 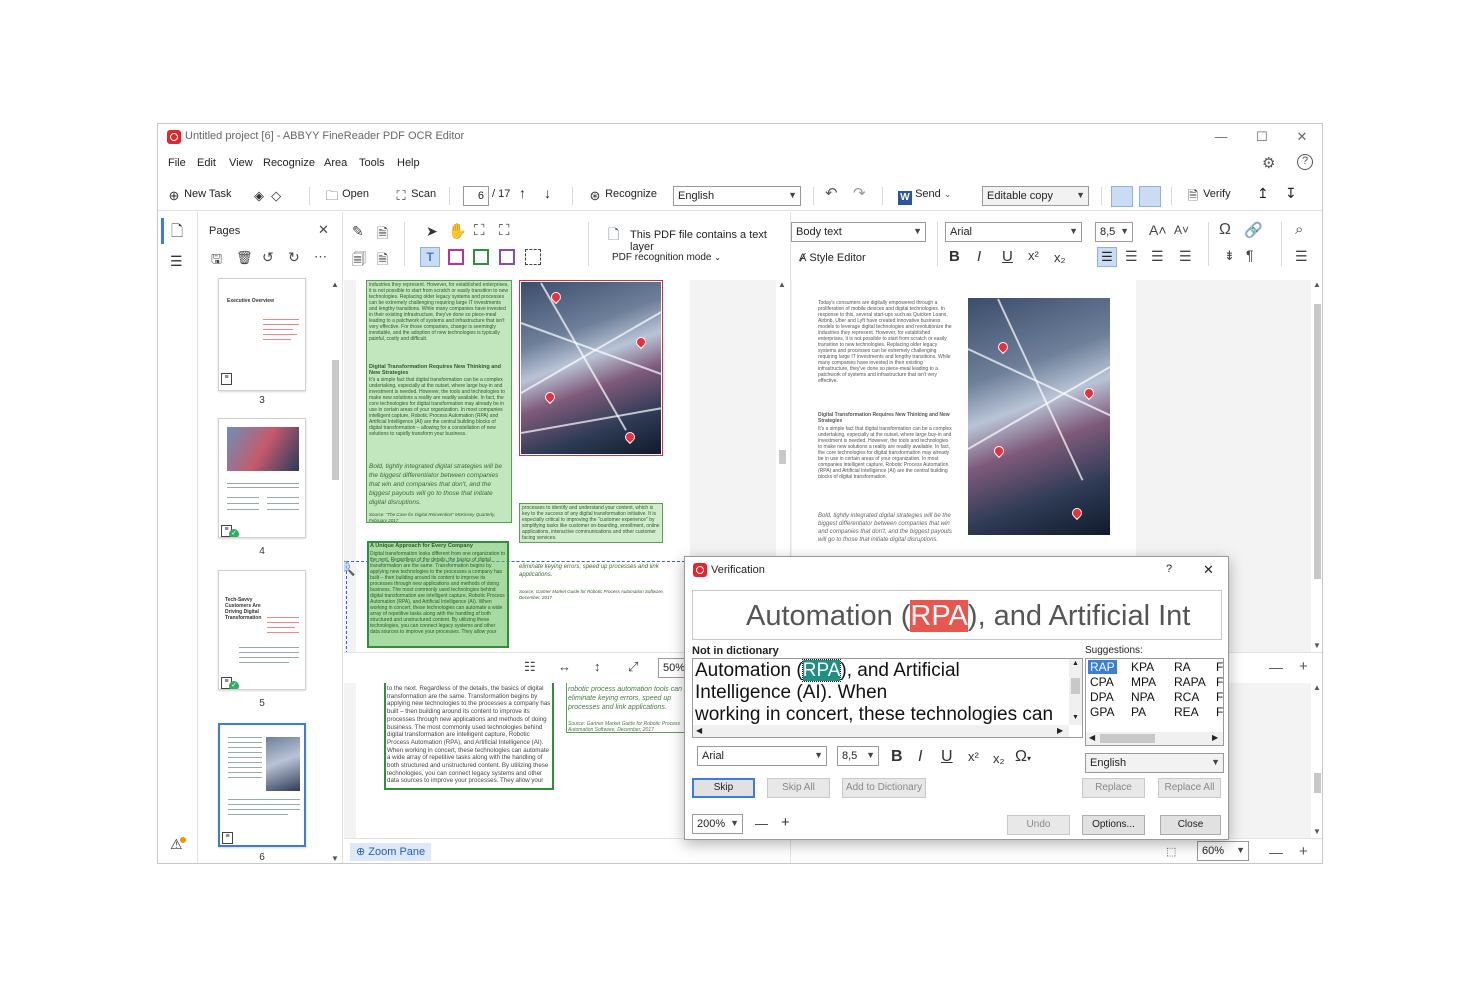 What do you see at coordinates (432, 231) in the screenshot?
I see `pointer-icon: ➤` at bounding box center [432, 231].